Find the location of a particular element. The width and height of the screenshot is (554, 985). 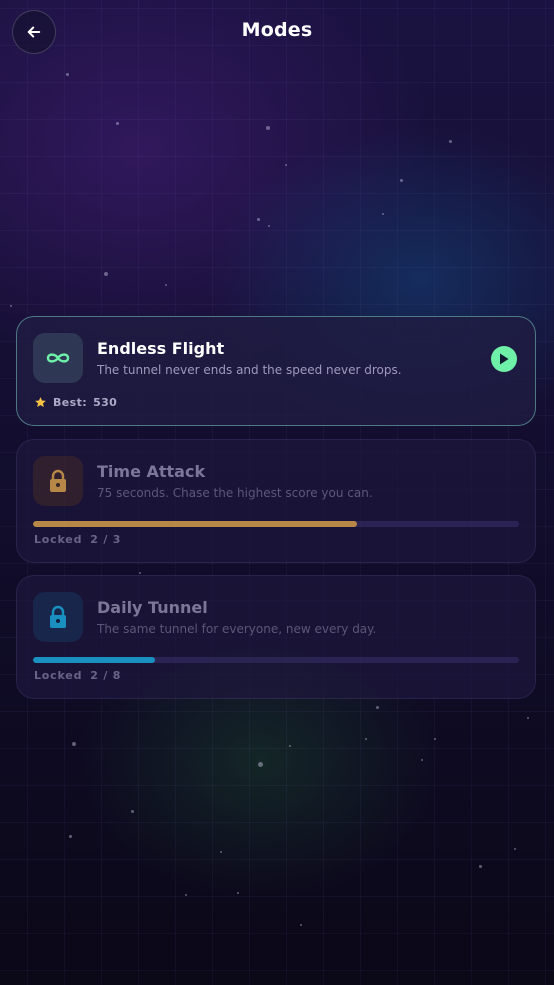

lock-status: Locked 2 / 3 is located at coordinates (81, 539).